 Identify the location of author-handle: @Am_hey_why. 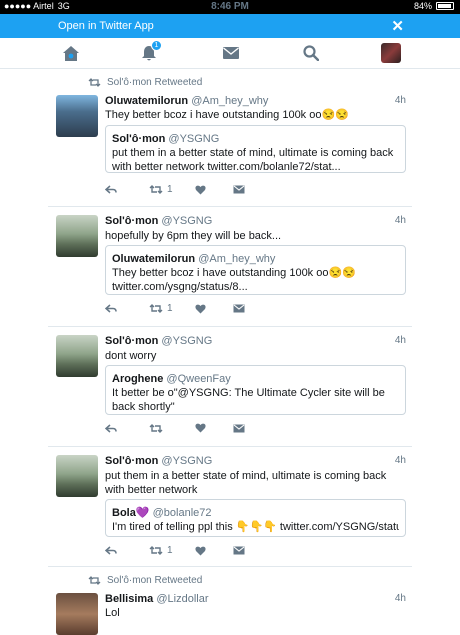
(229, 101).